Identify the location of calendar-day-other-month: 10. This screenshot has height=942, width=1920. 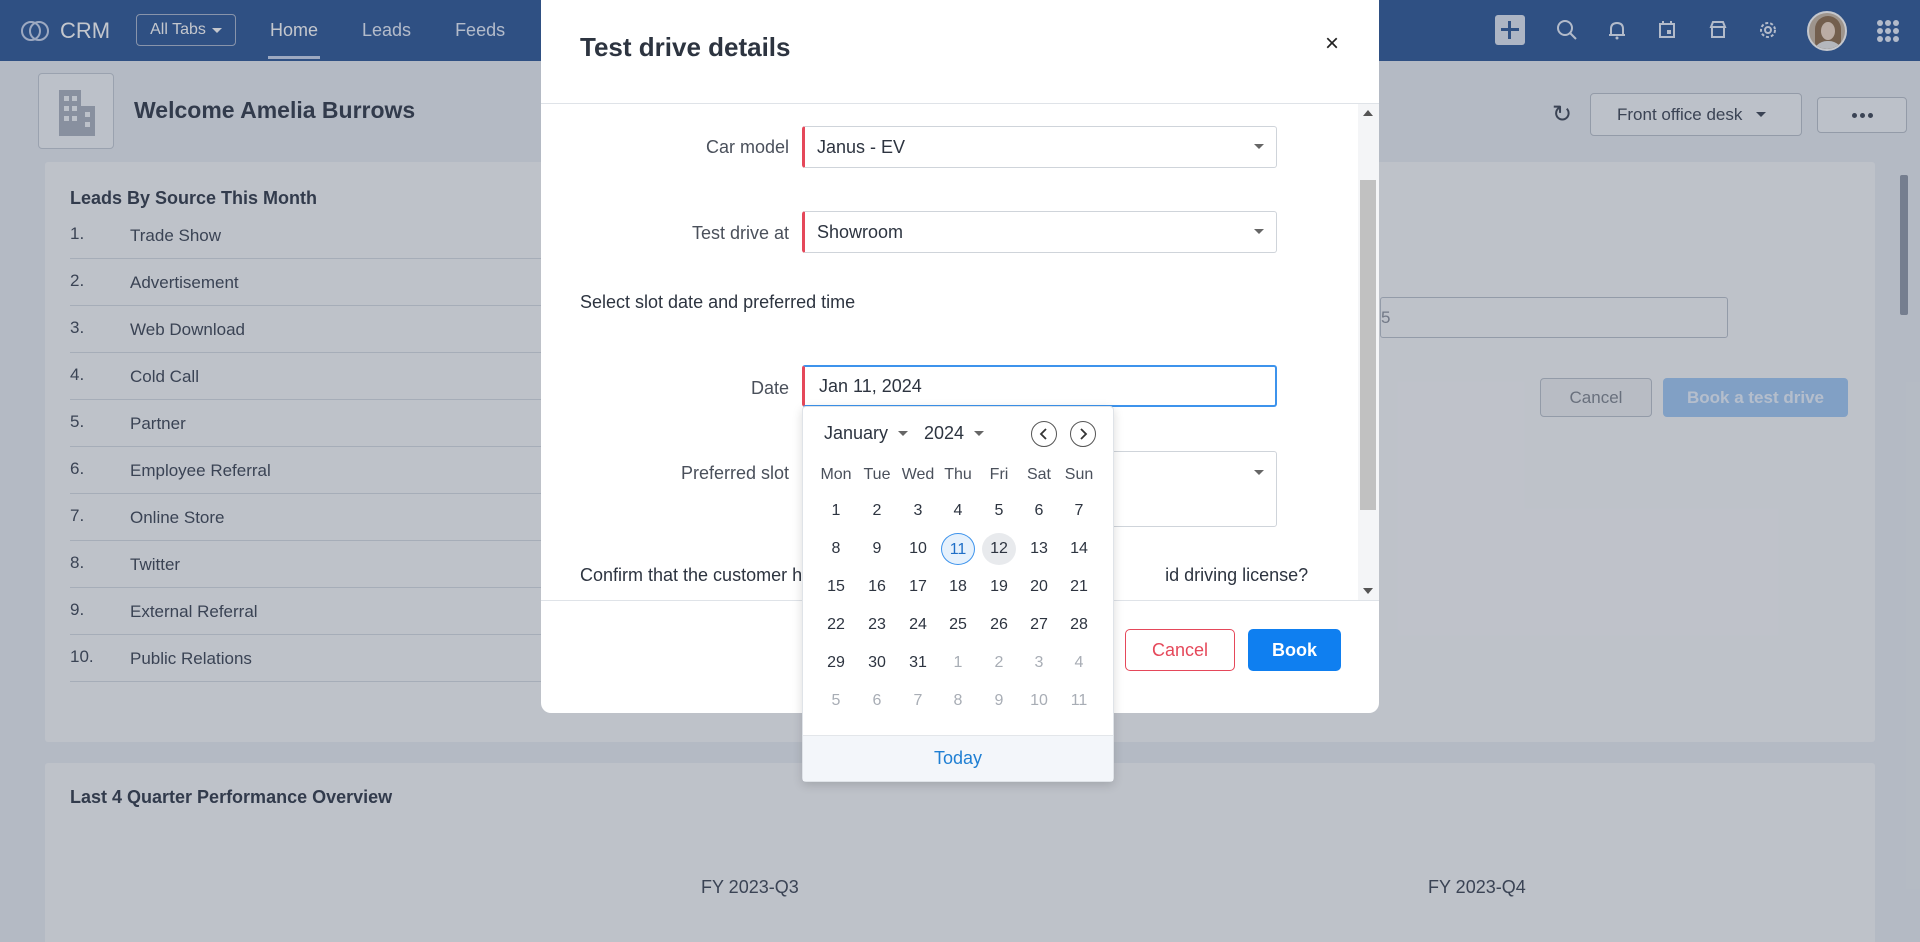
(1039, 701).